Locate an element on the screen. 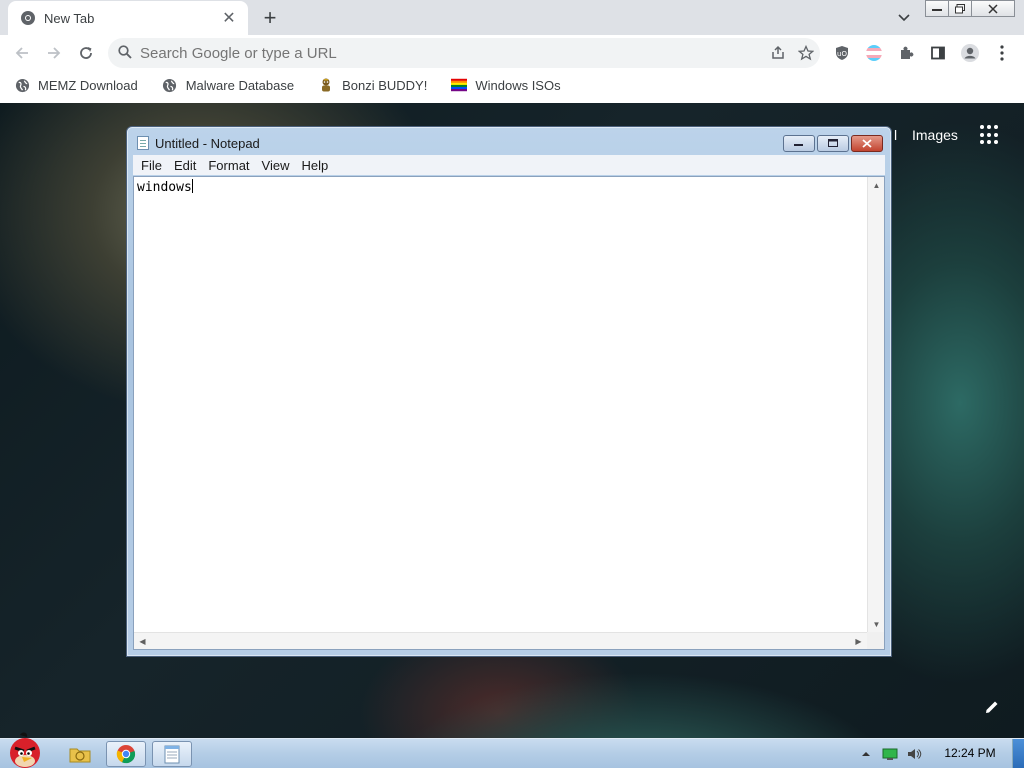  bookmark-label: Bonzi BUDDY! is located at coordinates (385, 85).